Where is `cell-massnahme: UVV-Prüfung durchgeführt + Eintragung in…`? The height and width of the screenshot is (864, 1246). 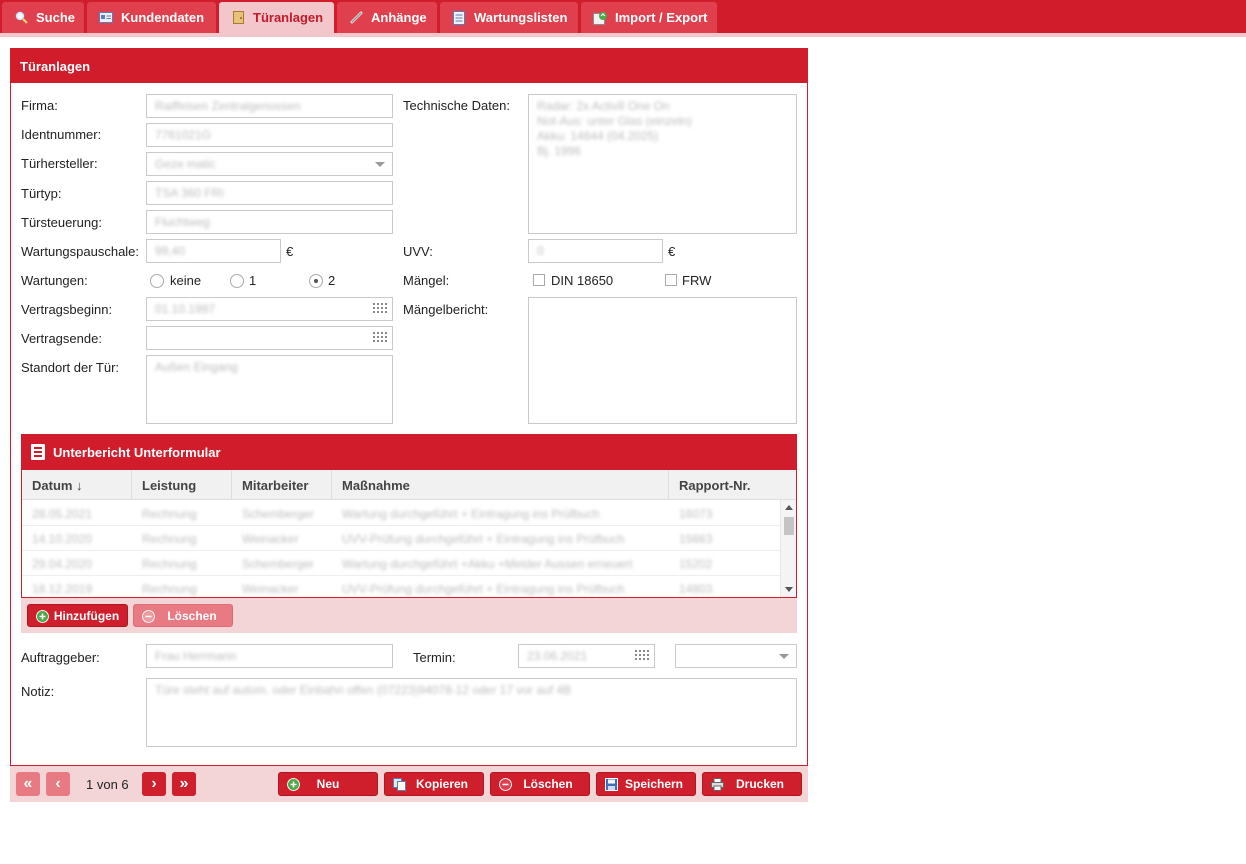 cell-massnahme: UVV-Prüfung durchgeführt + Eintragung in… is located at coordinates (483, 589).